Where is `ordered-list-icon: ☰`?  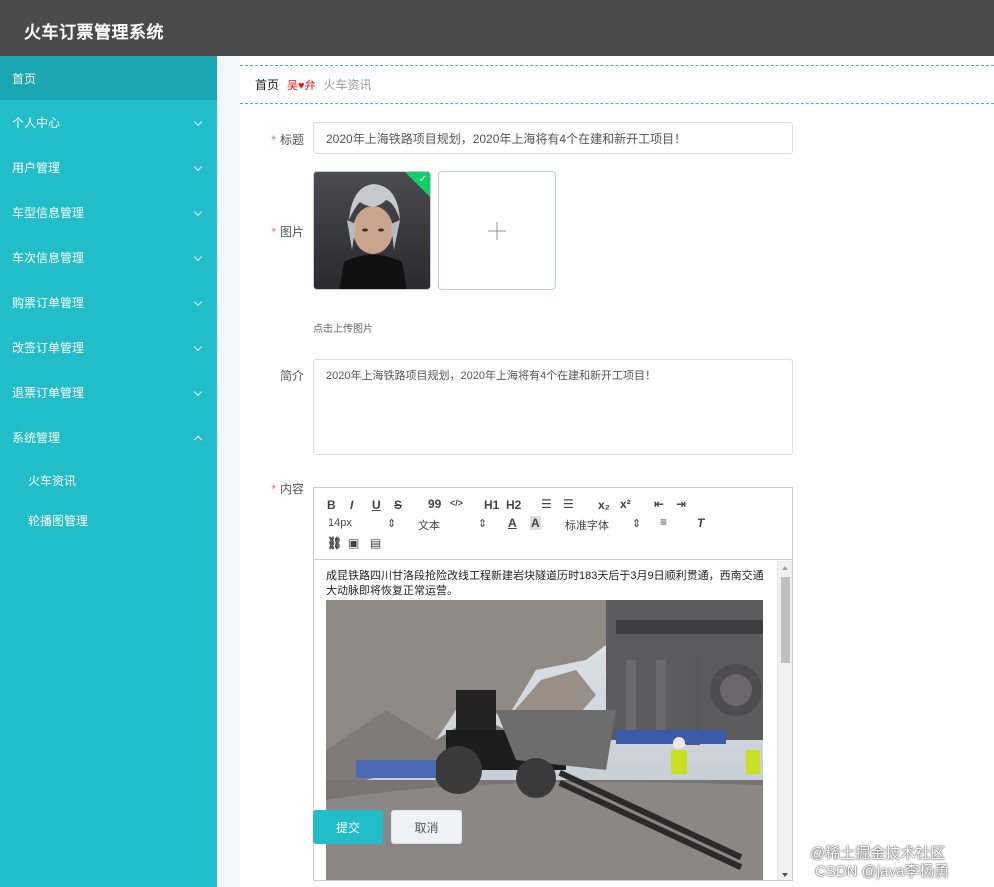
ordered-list-icon: ☰ is located at coordinates (546, 504).